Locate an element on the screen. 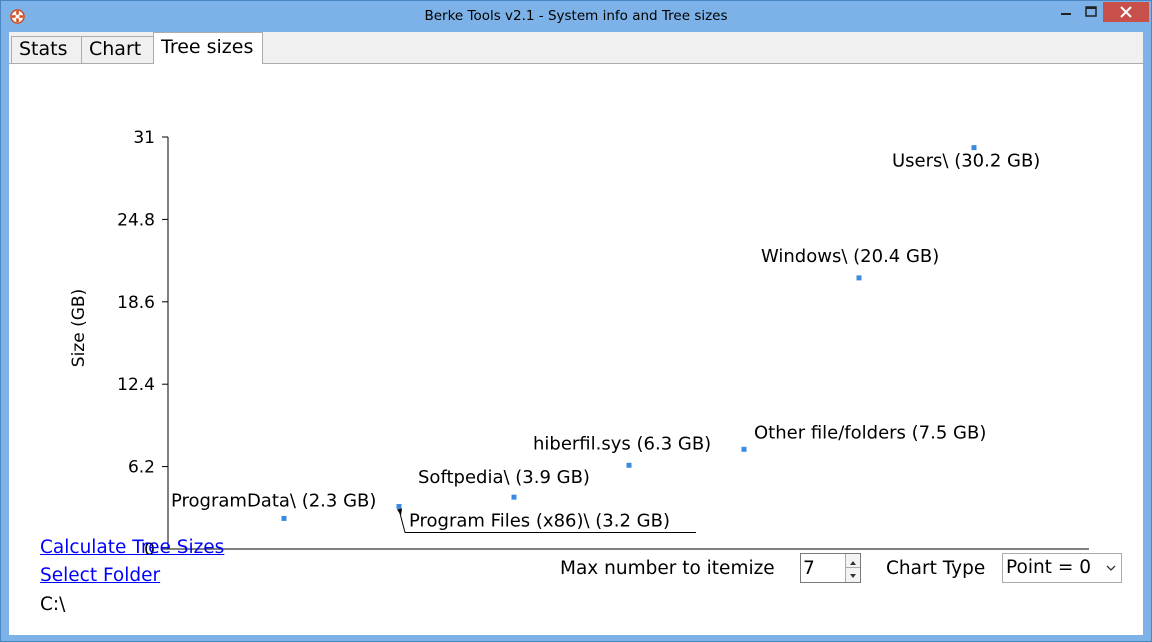  tab-strip: Stats Chart Tree sizes is located at coordinates (576, 48).